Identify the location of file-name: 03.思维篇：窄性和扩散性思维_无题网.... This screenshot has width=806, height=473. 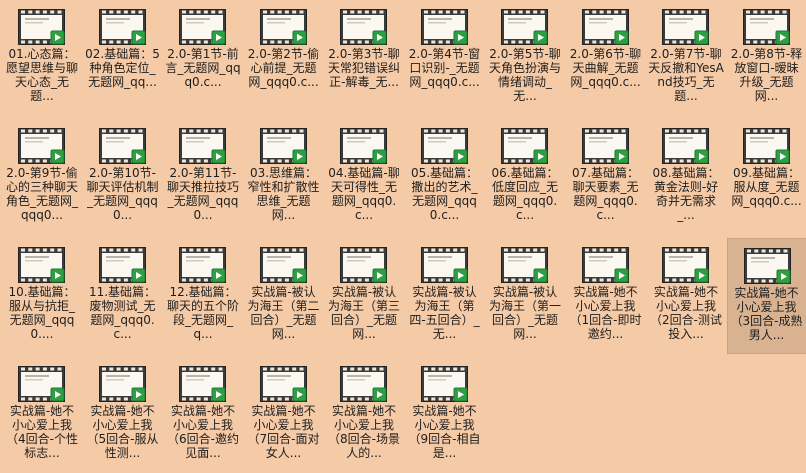
(284, 194).